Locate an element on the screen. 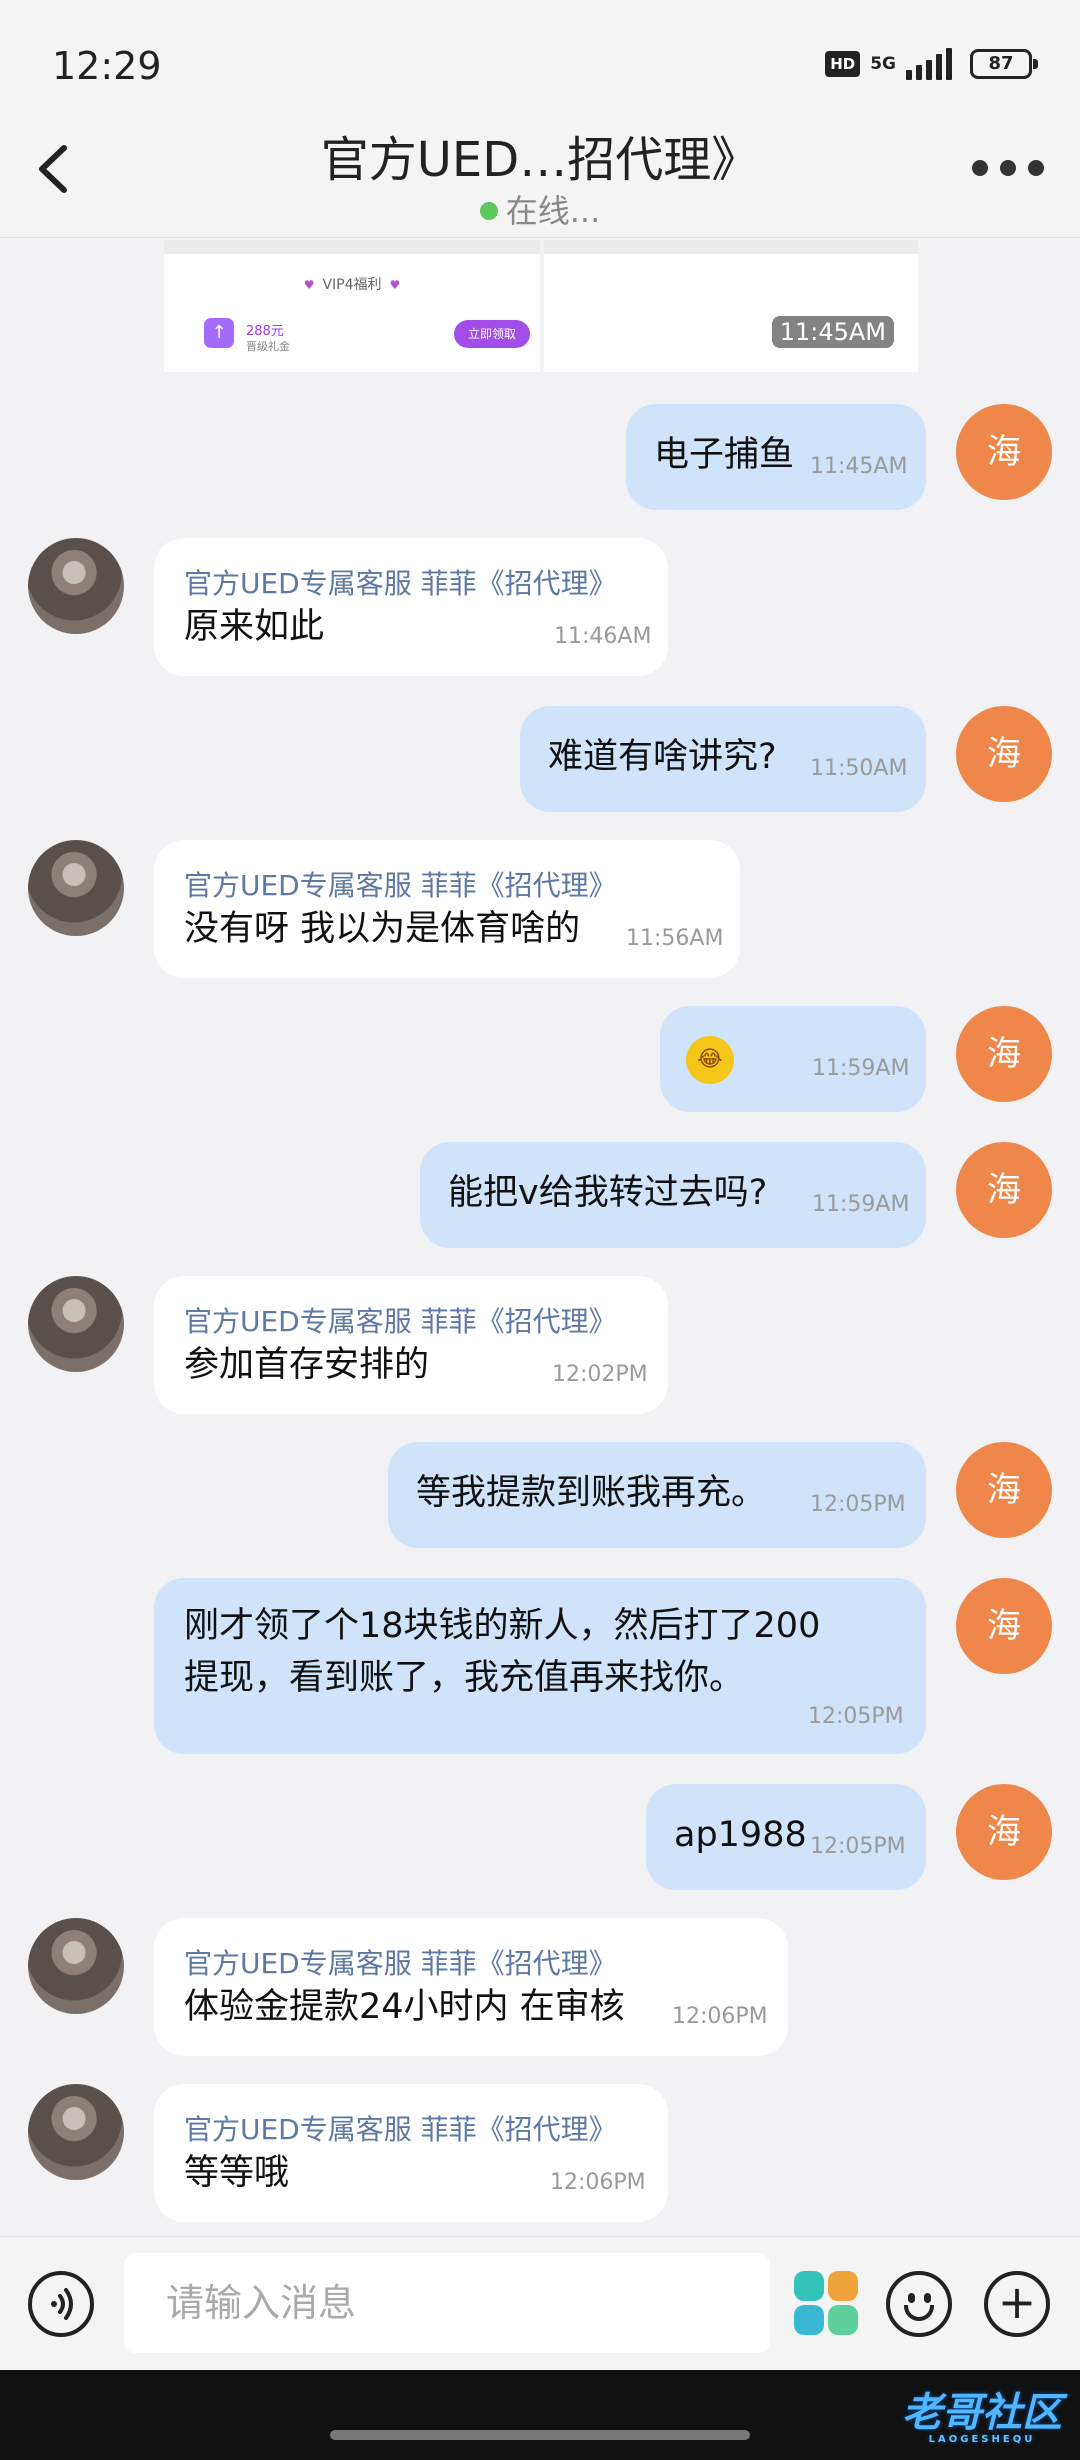  upgrade-icon: ↑ is located at coordinates (219, 333).